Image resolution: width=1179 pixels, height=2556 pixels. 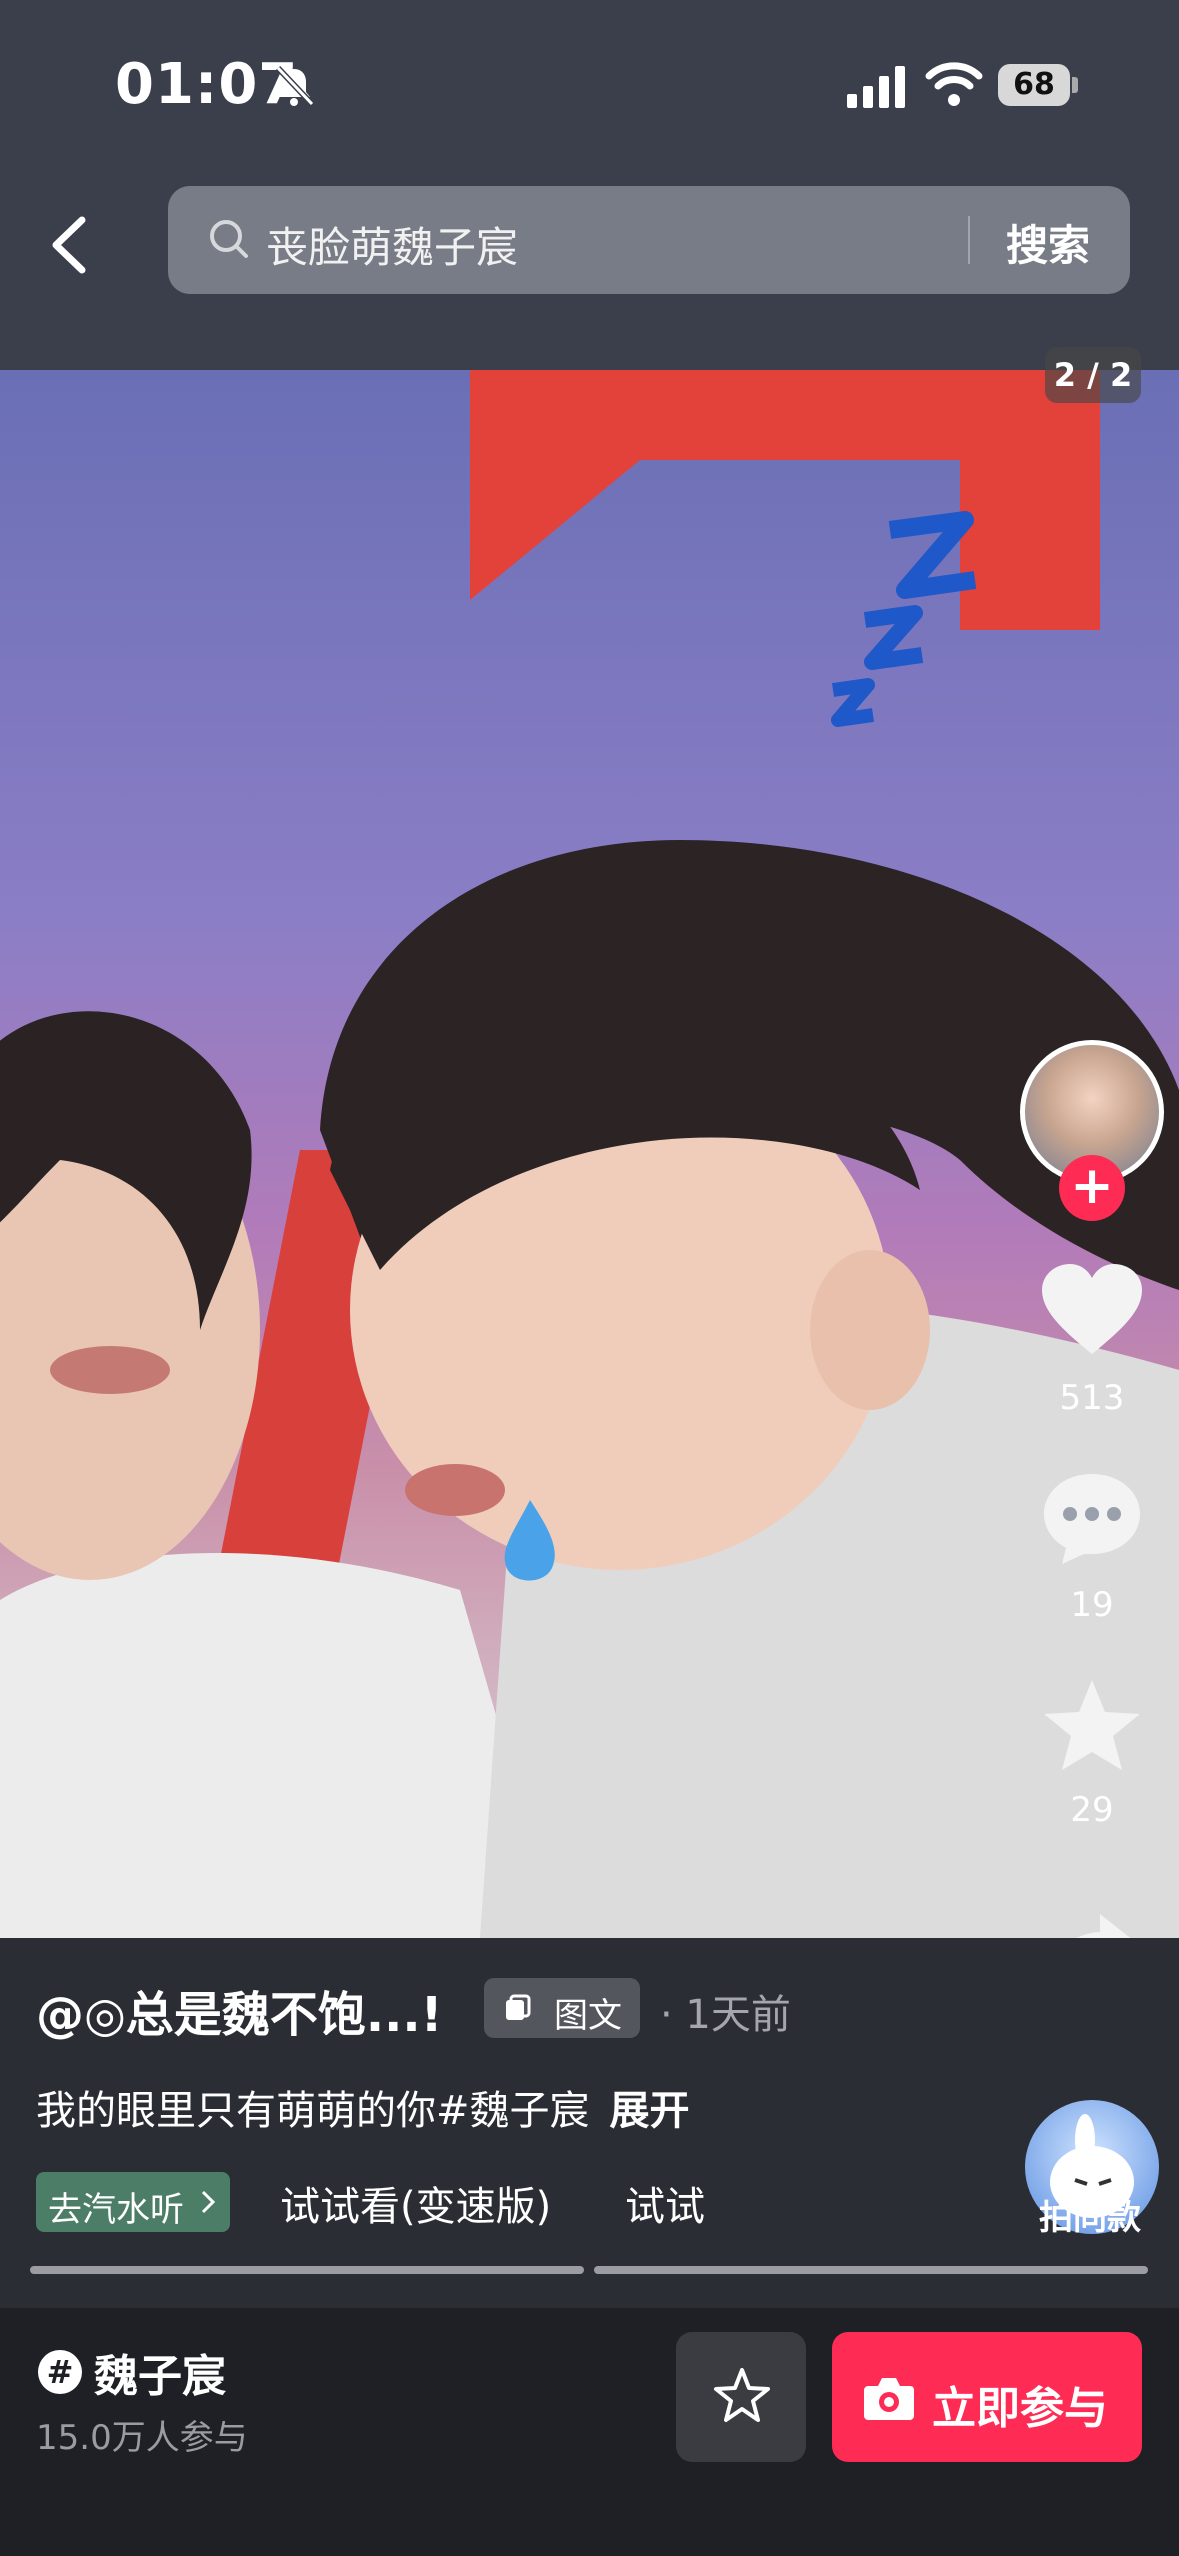 I want to click on author-name: @◎总是魏不饱...!, so click(x=239, y=2010).